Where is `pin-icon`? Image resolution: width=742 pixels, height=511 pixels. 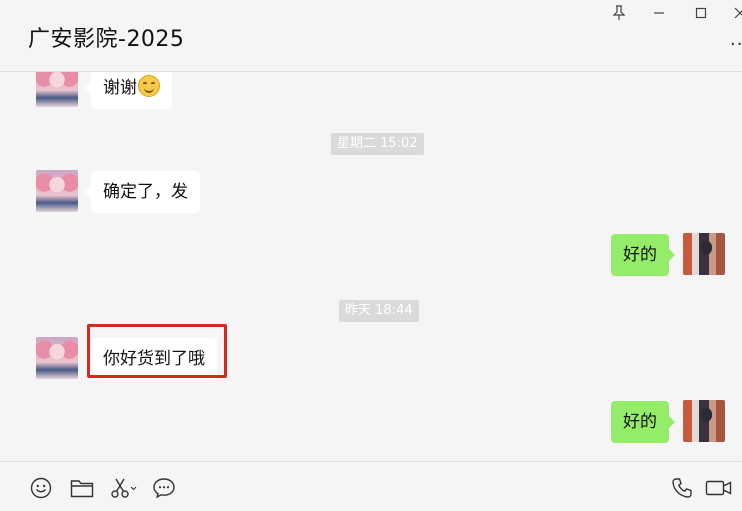 pin-icon is located at coordinates (619, 13).